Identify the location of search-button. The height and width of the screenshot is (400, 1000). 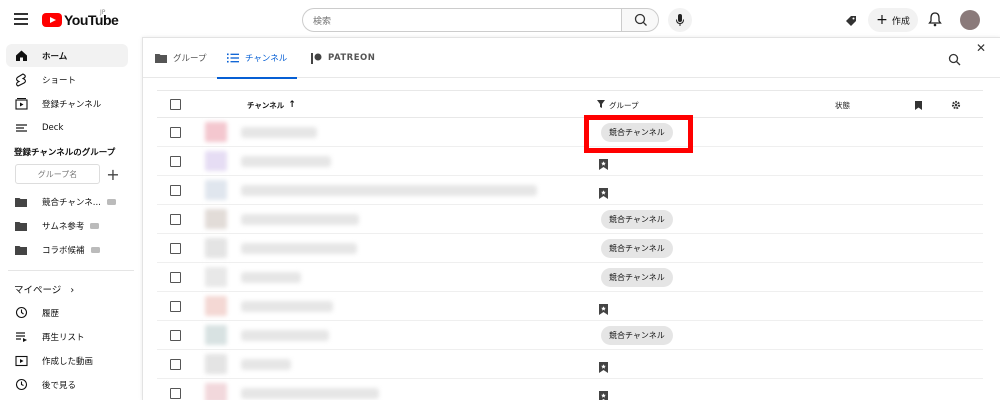
(640, 20).